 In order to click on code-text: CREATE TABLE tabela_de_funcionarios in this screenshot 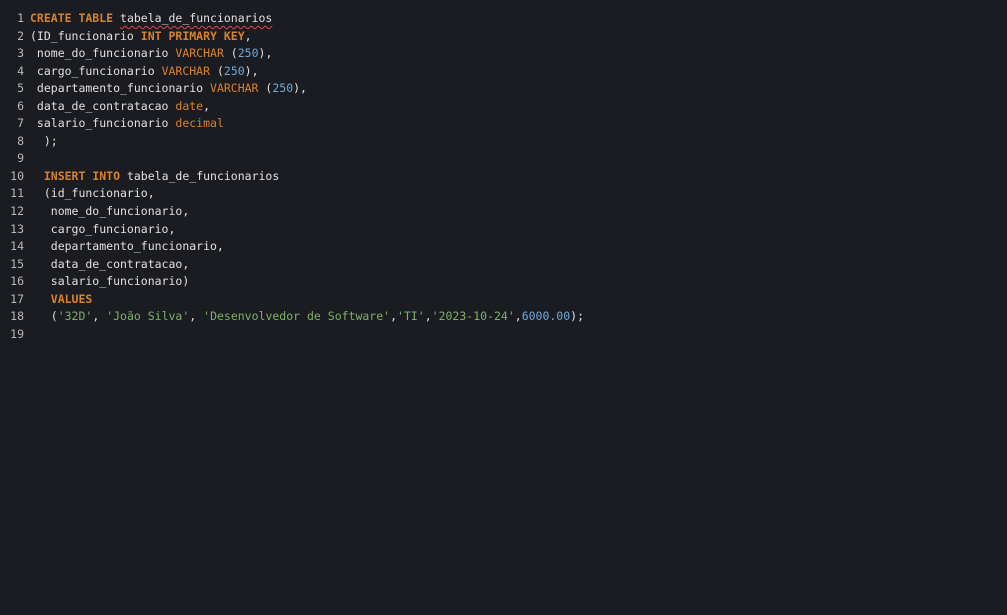, I will do `click(151, 19)`.